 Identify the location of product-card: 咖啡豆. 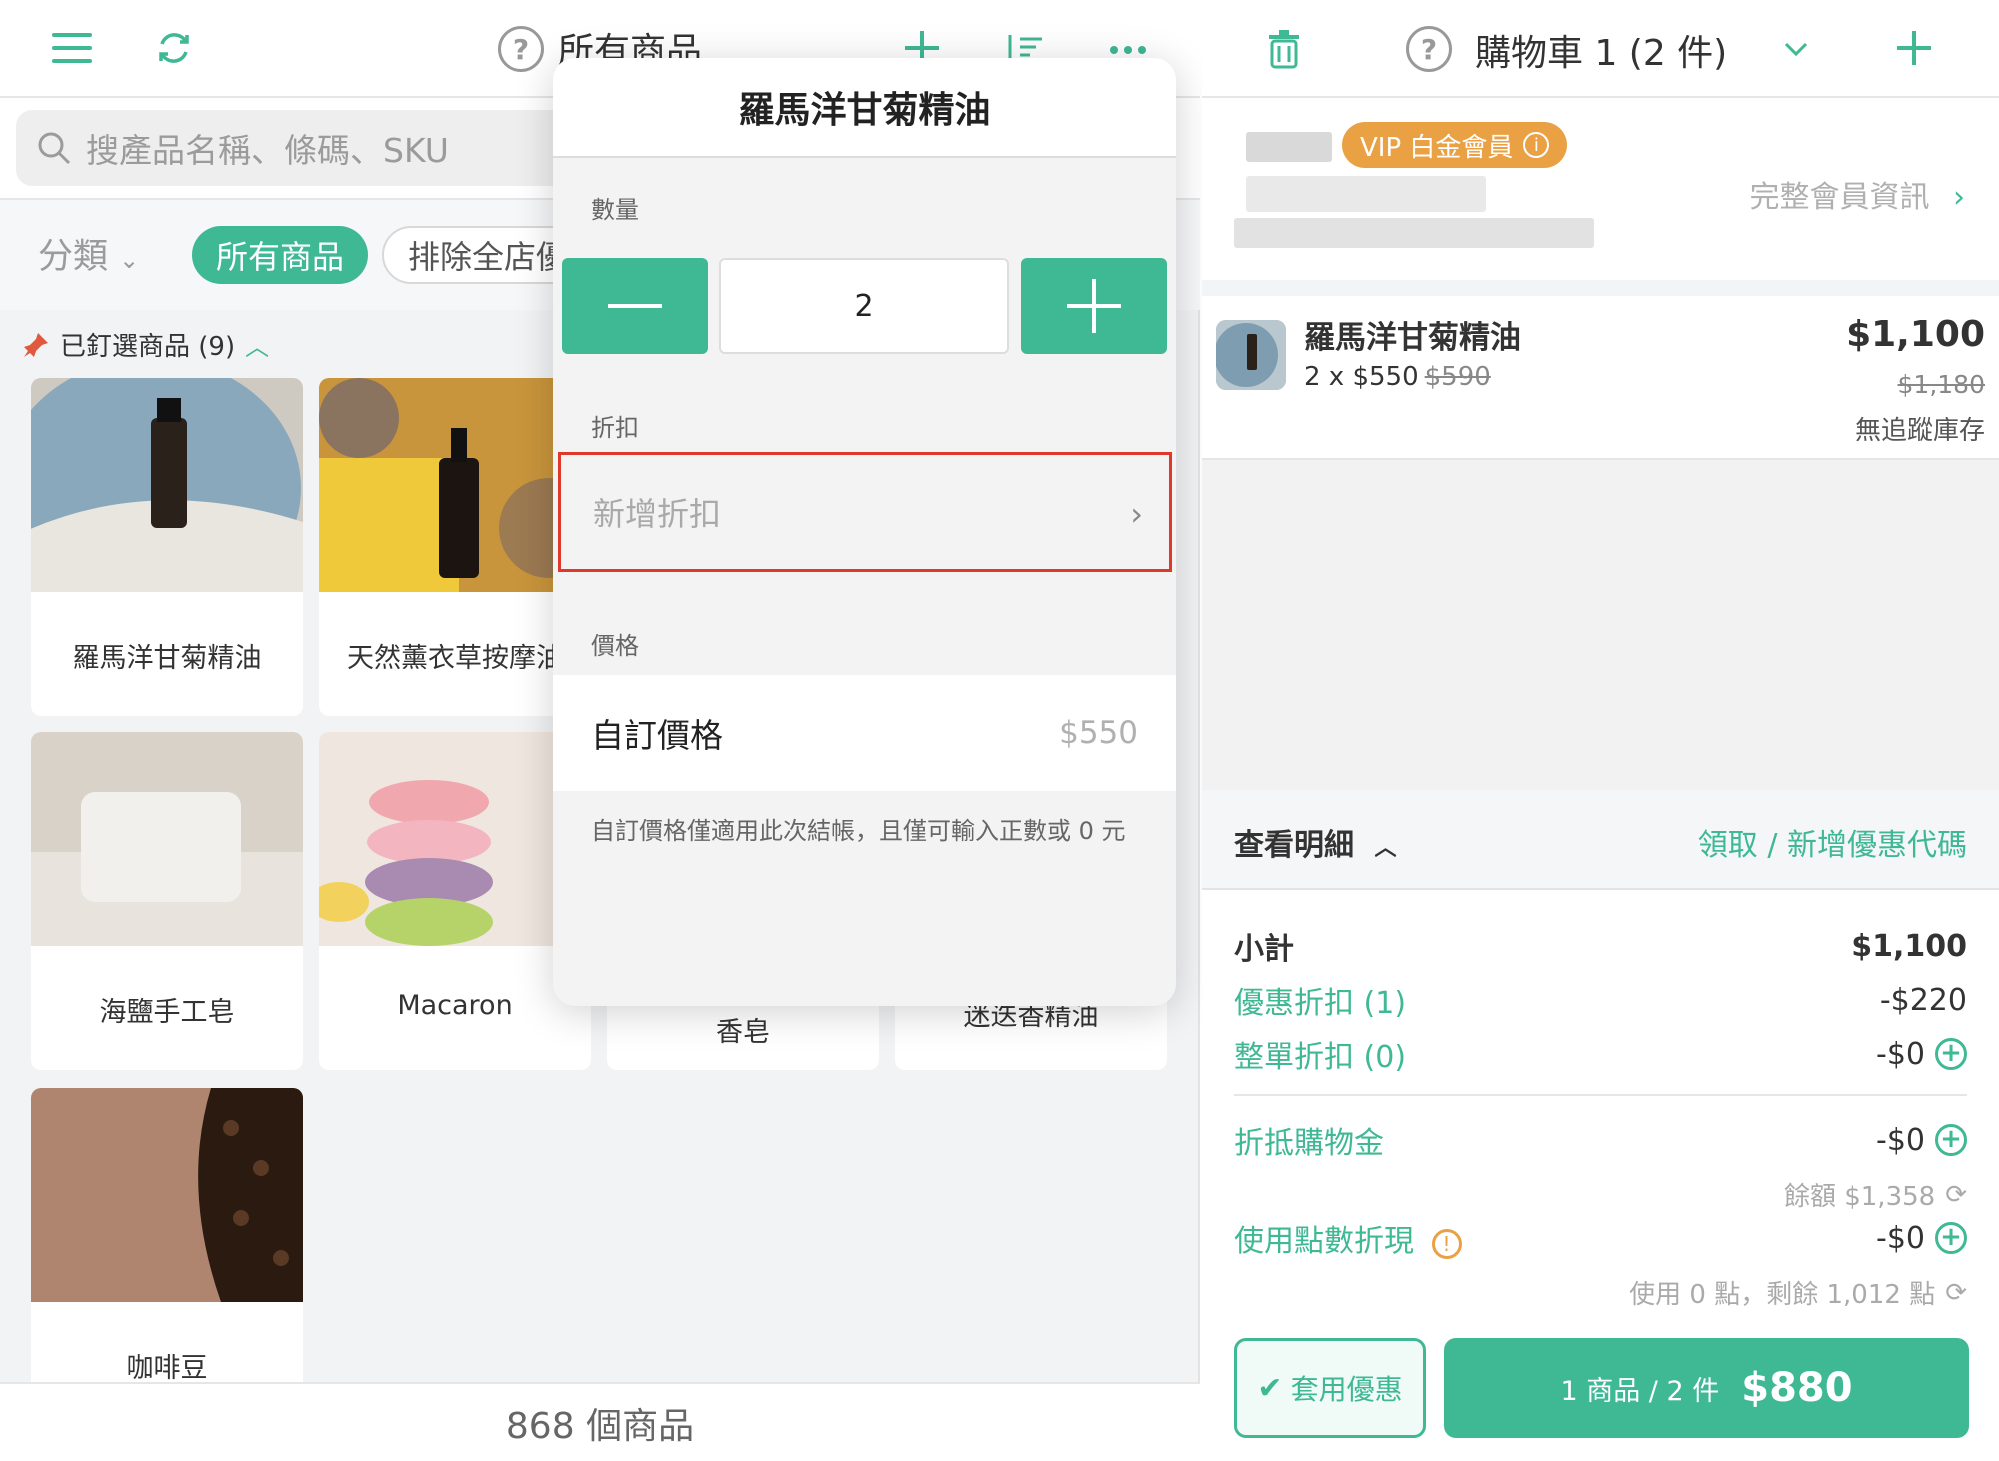
(167, 1235).